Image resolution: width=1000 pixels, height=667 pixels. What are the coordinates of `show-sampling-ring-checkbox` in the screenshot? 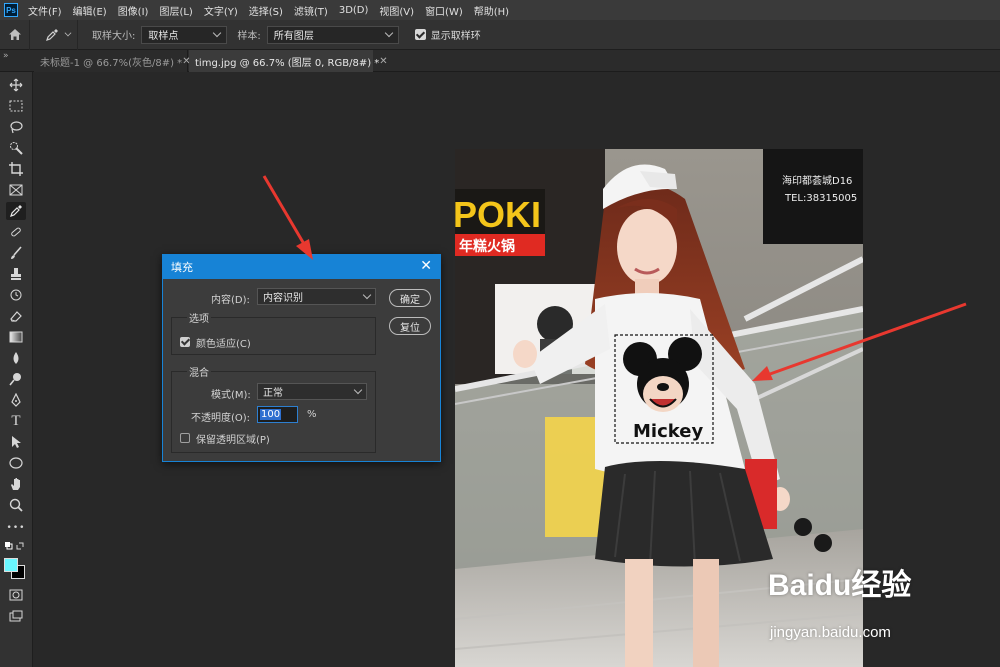 It's located at (420, 34).